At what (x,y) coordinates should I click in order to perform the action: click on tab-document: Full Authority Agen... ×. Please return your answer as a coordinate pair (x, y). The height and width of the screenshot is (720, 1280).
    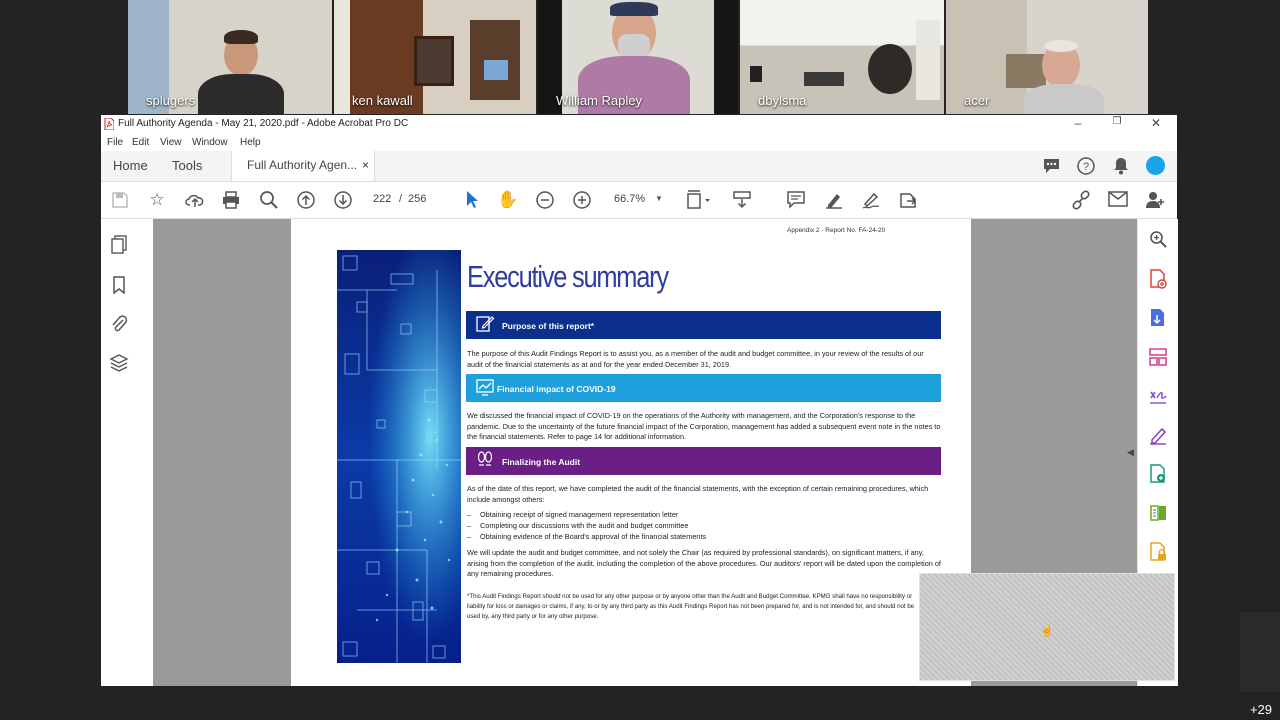
    Looking at the image, I should click on (303, 166).